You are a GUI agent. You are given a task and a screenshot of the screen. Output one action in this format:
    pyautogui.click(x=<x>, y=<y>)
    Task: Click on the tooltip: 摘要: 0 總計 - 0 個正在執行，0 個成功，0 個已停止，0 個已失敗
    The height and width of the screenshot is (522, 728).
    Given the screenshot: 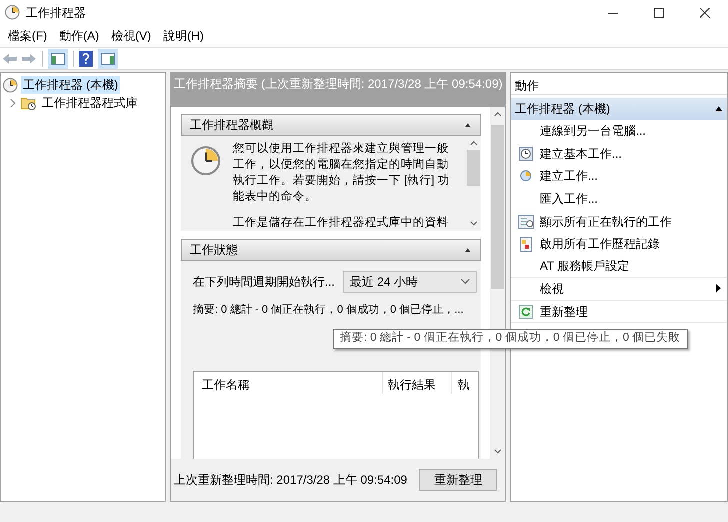 What is the action you would take?
    pyautogui.click(x=510, y=339)
    